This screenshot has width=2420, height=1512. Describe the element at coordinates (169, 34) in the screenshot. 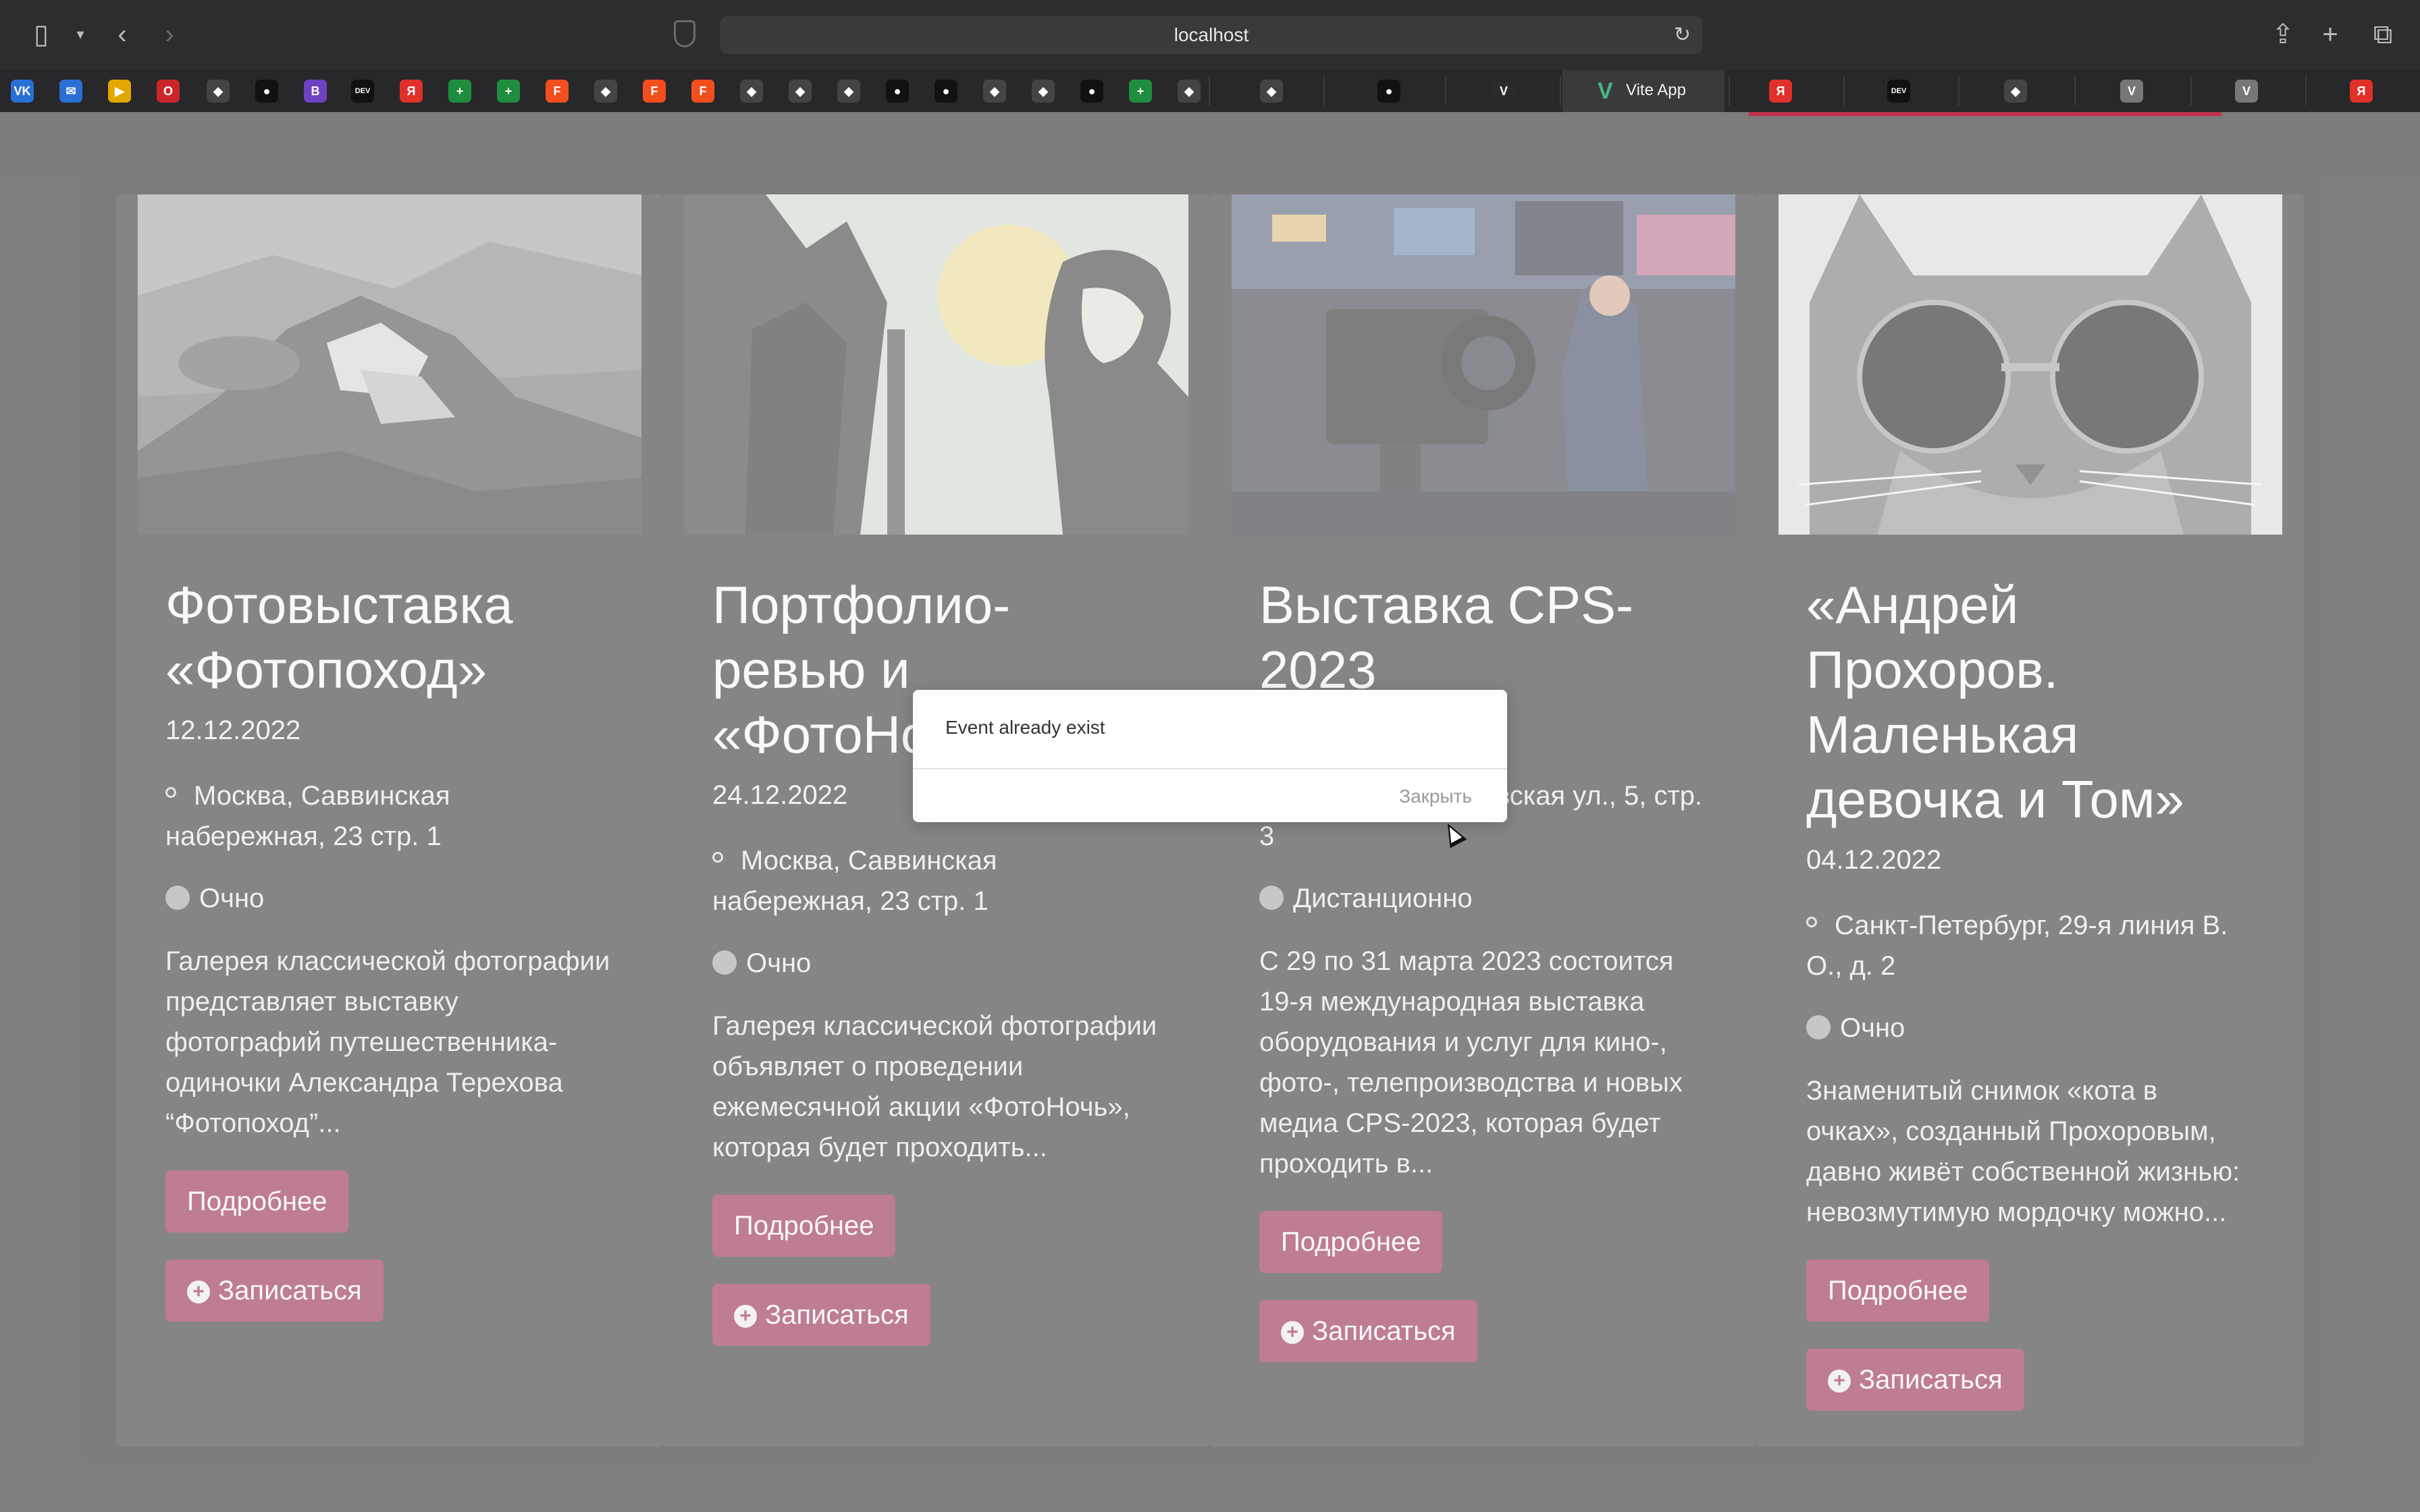

I see `forward-icon: ›` at that location.